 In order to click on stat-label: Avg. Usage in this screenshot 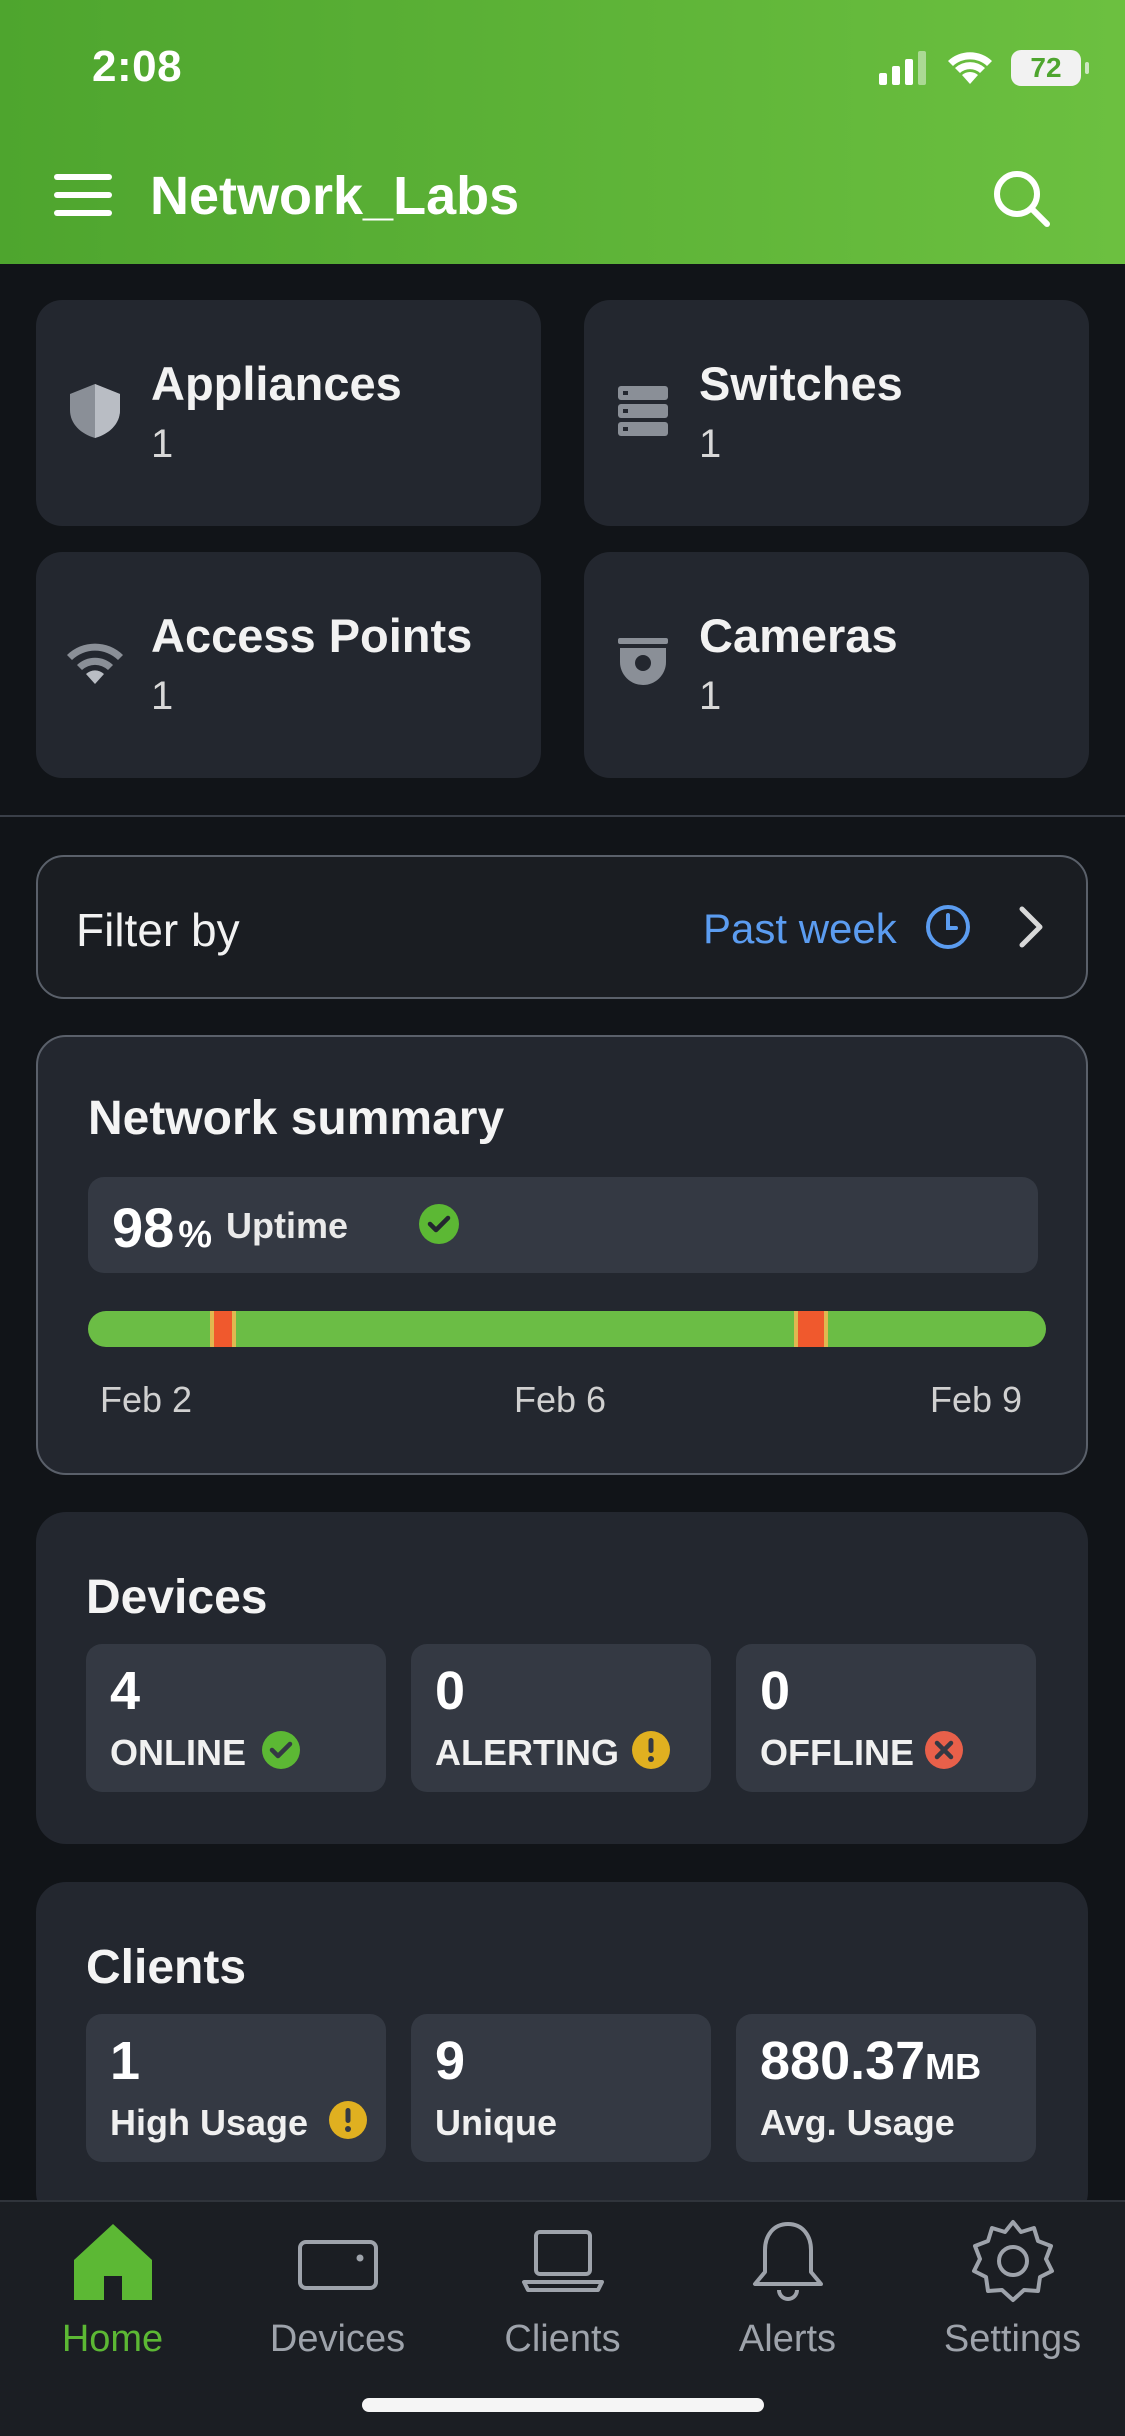, I will do `click(857, 2122)`.